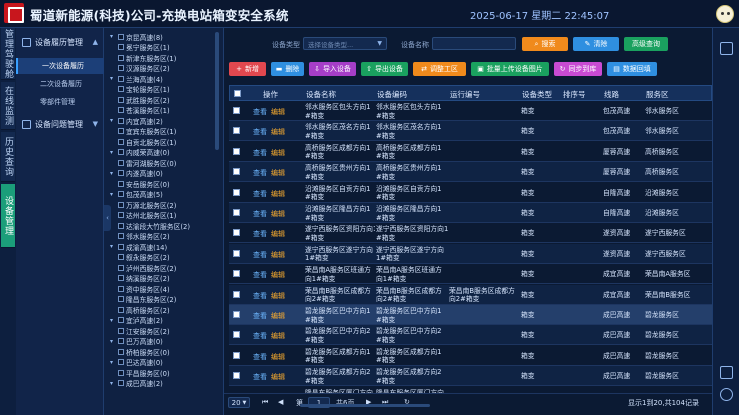 The width and height of the screenshot is (739, 415). I want to click on tree-node-highway: ▾ 内宜高速(2), so click(136, 121).